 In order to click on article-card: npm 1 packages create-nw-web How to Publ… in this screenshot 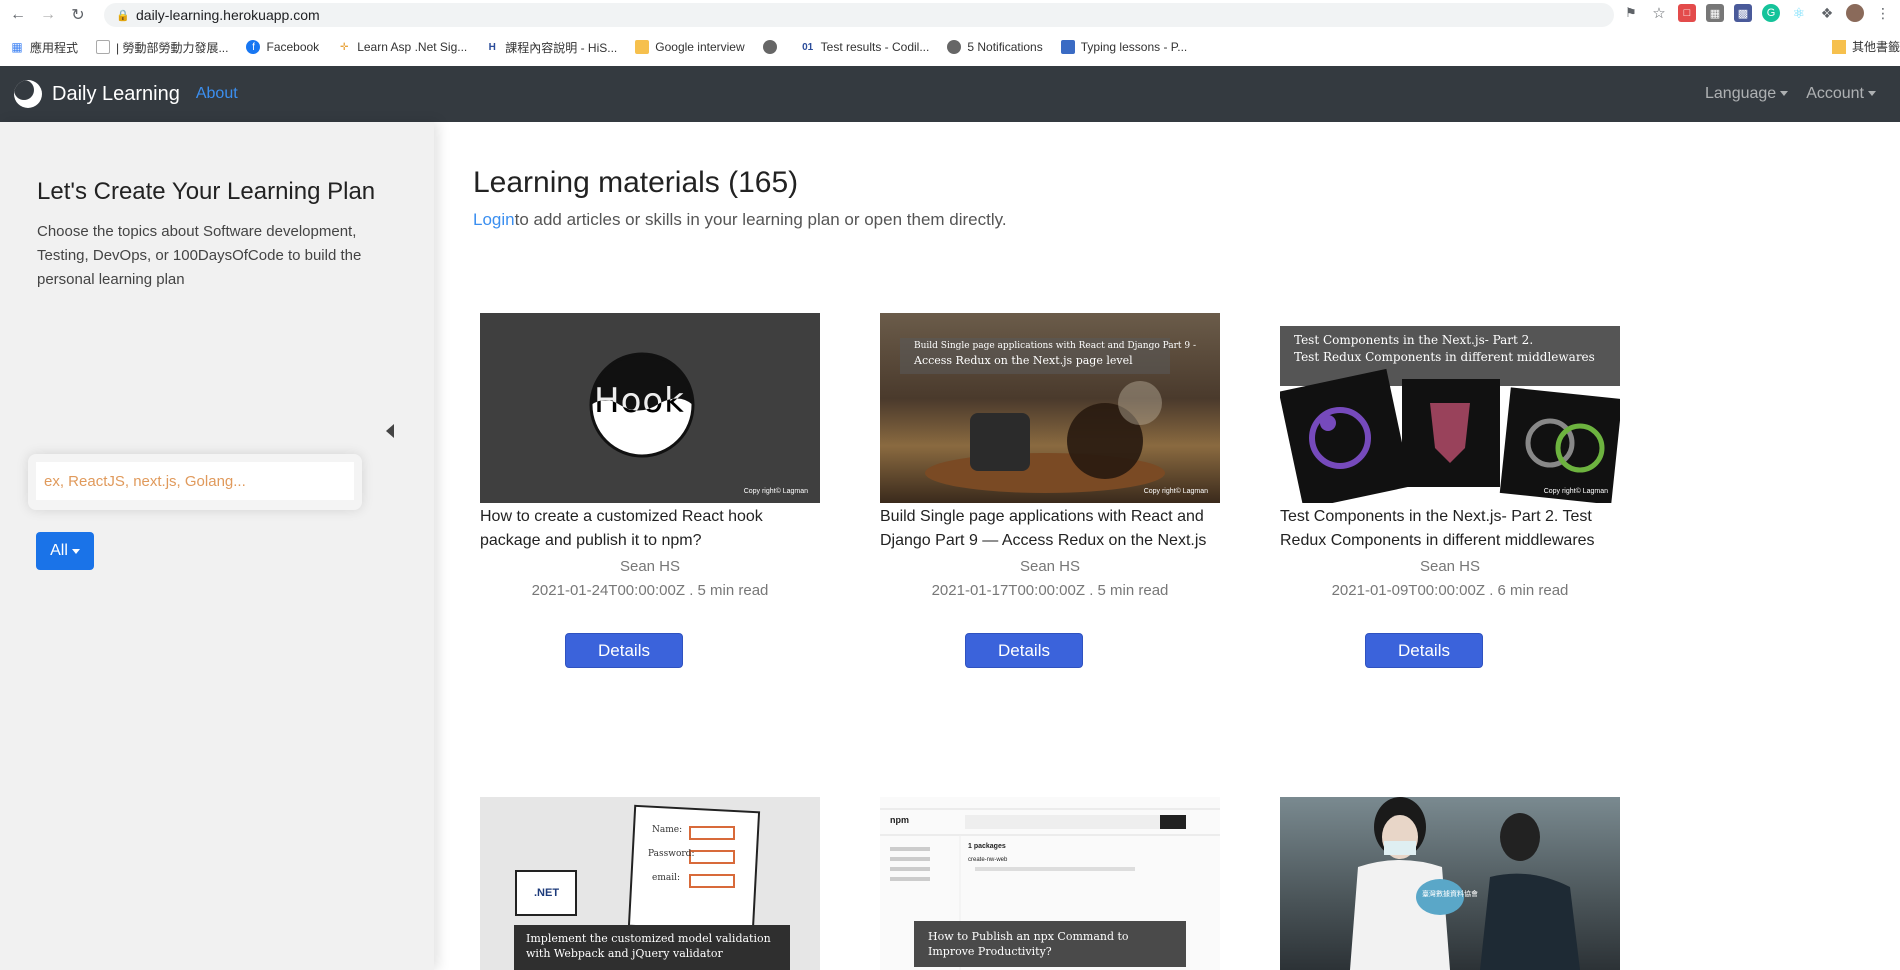, I will do `click(1050, 883)`.